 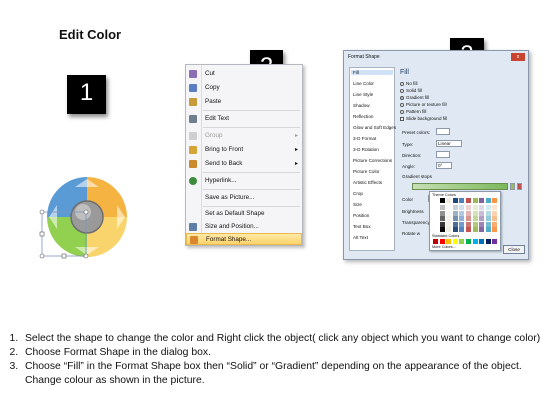 I want to click on category-line-style: Line Style, so click(x=363, y=94).